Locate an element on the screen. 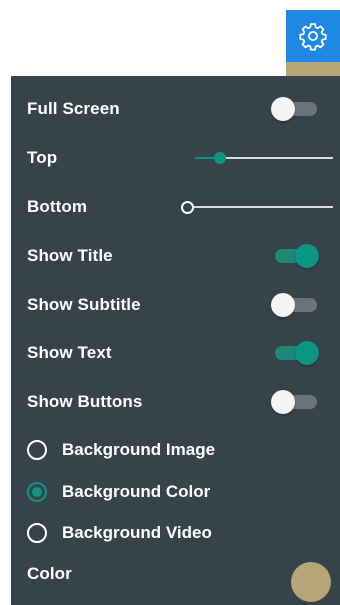 Image resolution: width=340 pixels, height=605 pixels. background-image-option: Background Image is located at coordinates (175, 450).